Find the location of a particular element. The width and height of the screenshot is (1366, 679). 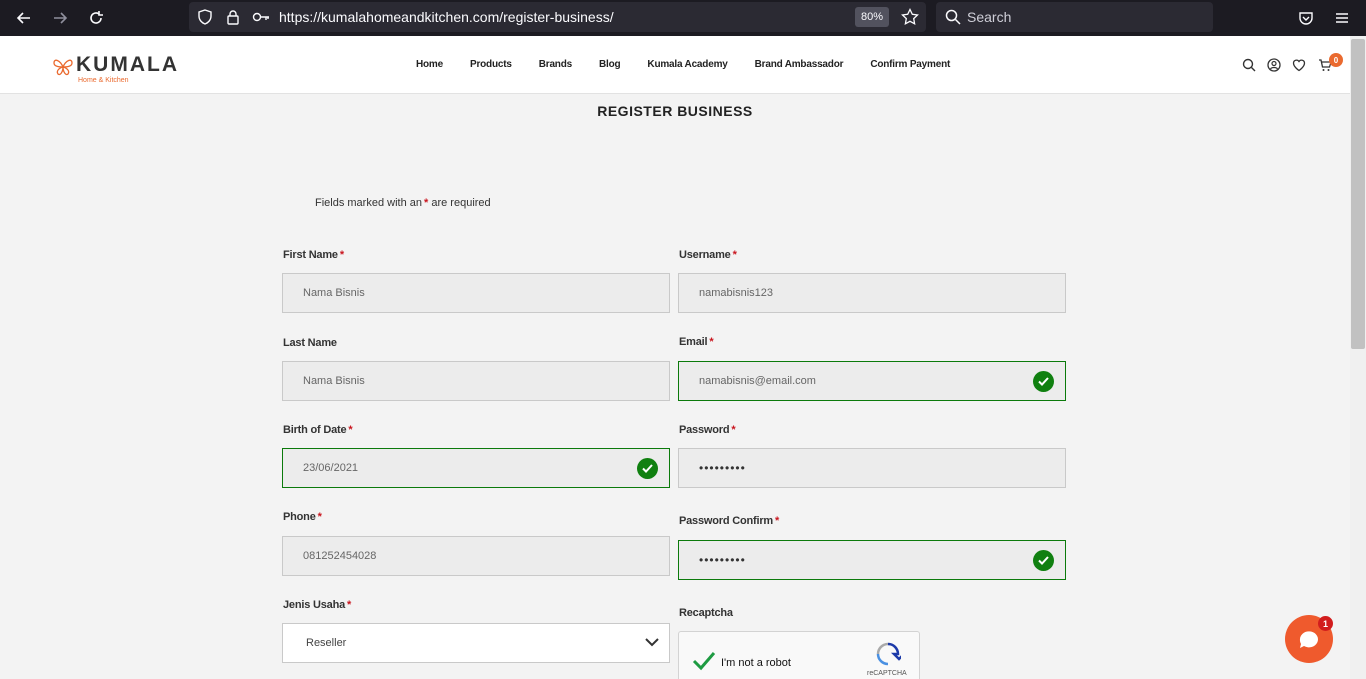

first-name-label: First Name * is located at coordinates (313, 255).